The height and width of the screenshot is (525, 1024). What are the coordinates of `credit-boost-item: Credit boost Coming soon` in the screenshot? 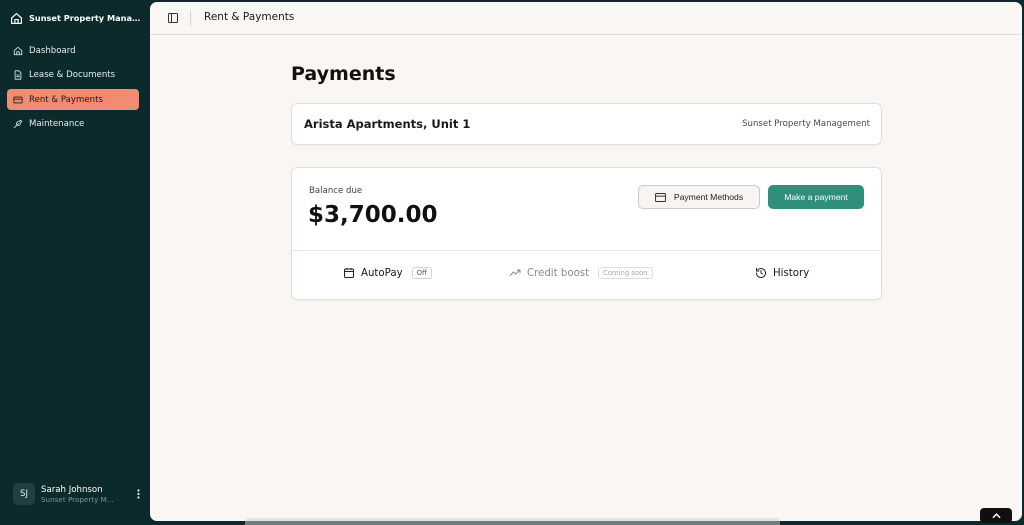 It's located at (581, 273).